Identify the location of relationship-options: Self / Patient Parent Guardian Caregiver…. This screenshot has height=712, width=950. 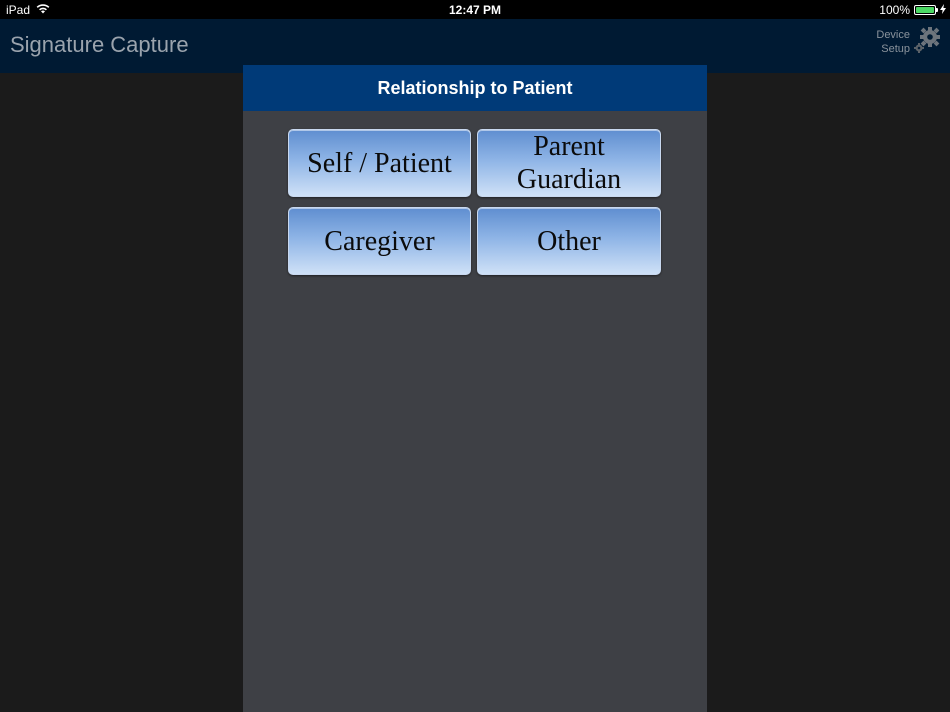
(474, 202).